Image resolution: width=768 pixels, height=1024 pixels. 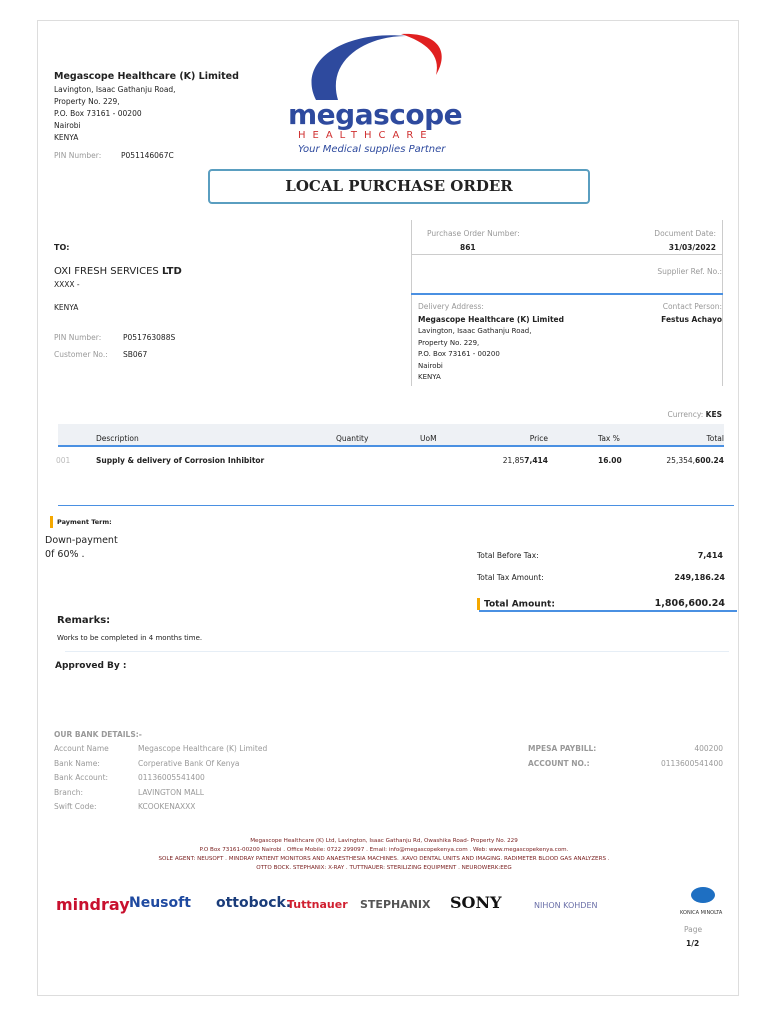 What do you see at coordinates (508, 555) in the screenshot?
I see `total-before-tax-label: Total Before Tax:` at bounding box center [508, 555].